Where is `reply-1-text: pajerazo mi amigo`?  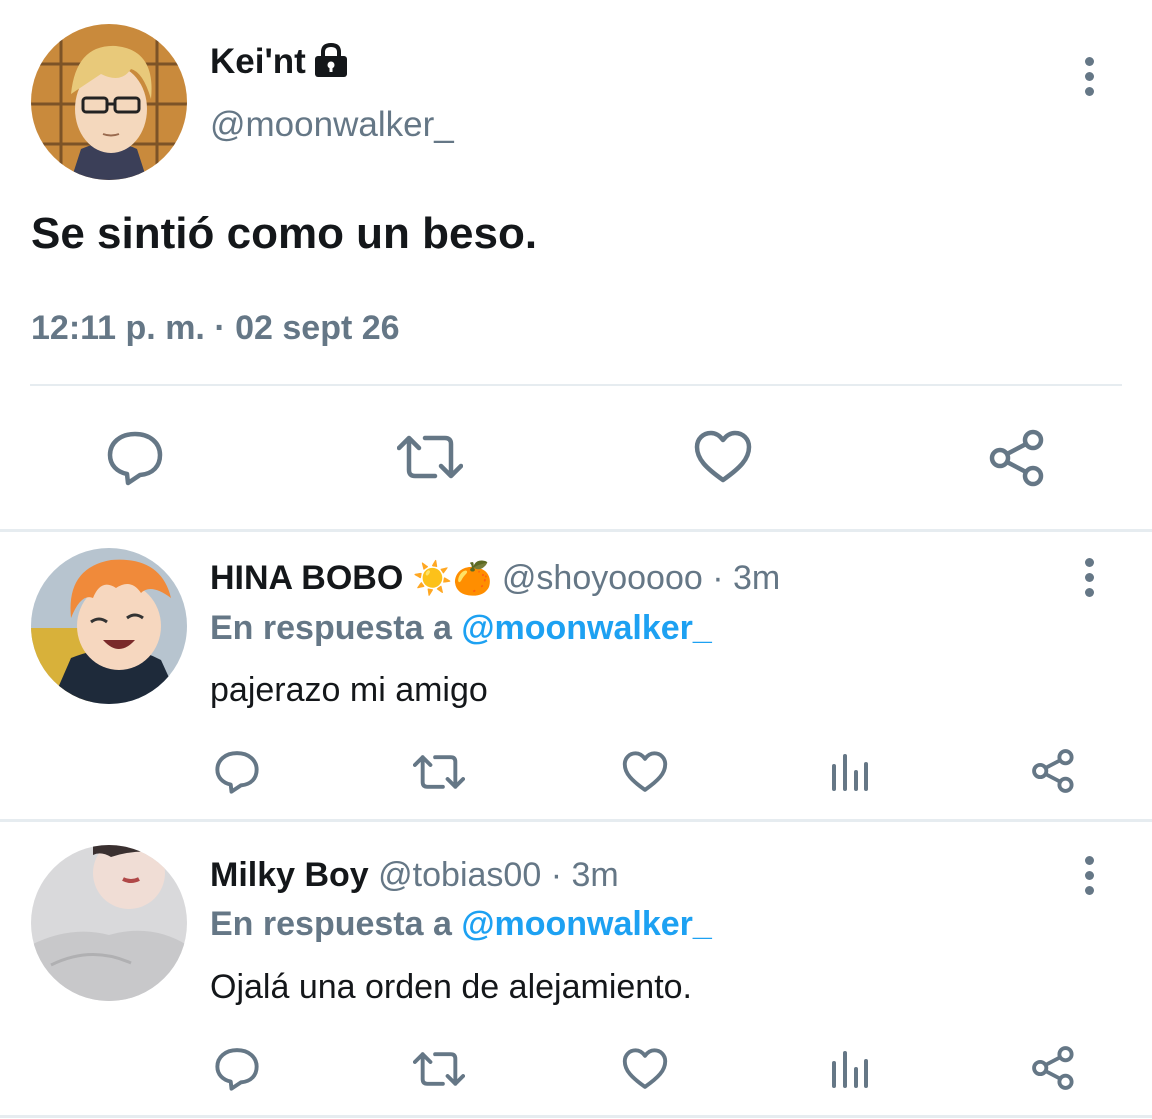 reply-1-text: pajerazo mi amigo is located at coordinates (349, 690).